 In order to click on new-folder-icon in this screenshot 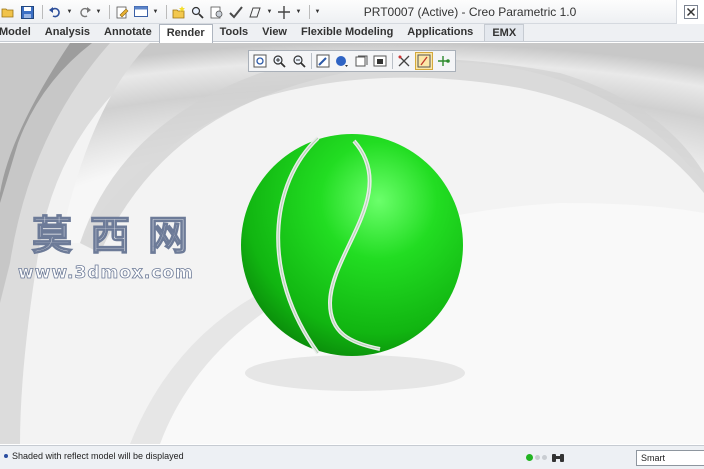, I will do `click(179, 12)`.